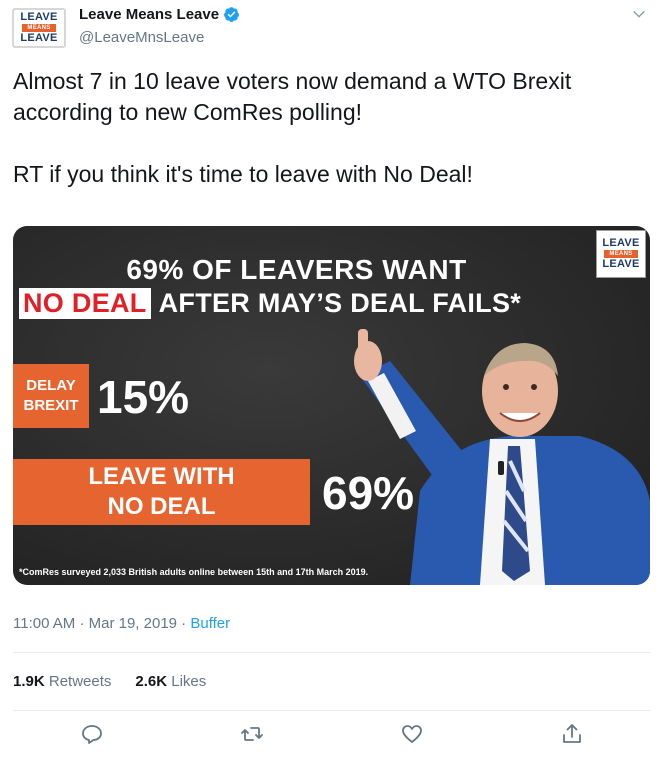 This screenshot has width=663, height=771. I want to click on bar-leave-no-deal: LEAVE WITH NO DEAL, so click(161, 492).